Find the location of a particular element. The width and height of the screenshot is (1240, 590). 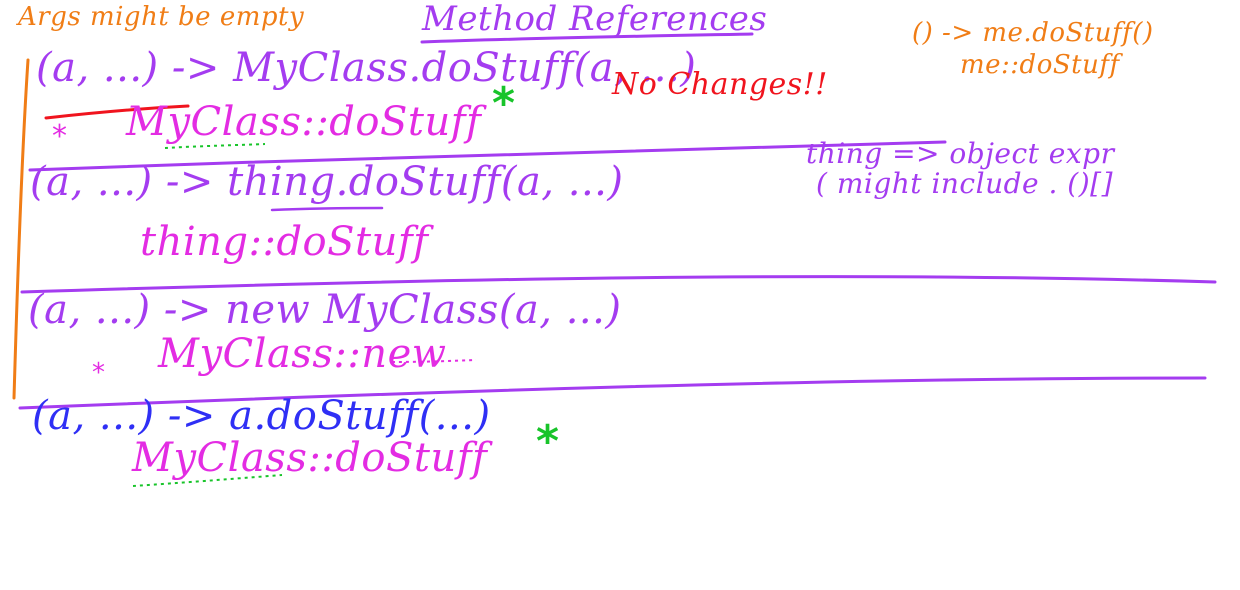

row4-lambda: (a, ...) -> a.doStuff(...) is located at coordinates (261, 416).